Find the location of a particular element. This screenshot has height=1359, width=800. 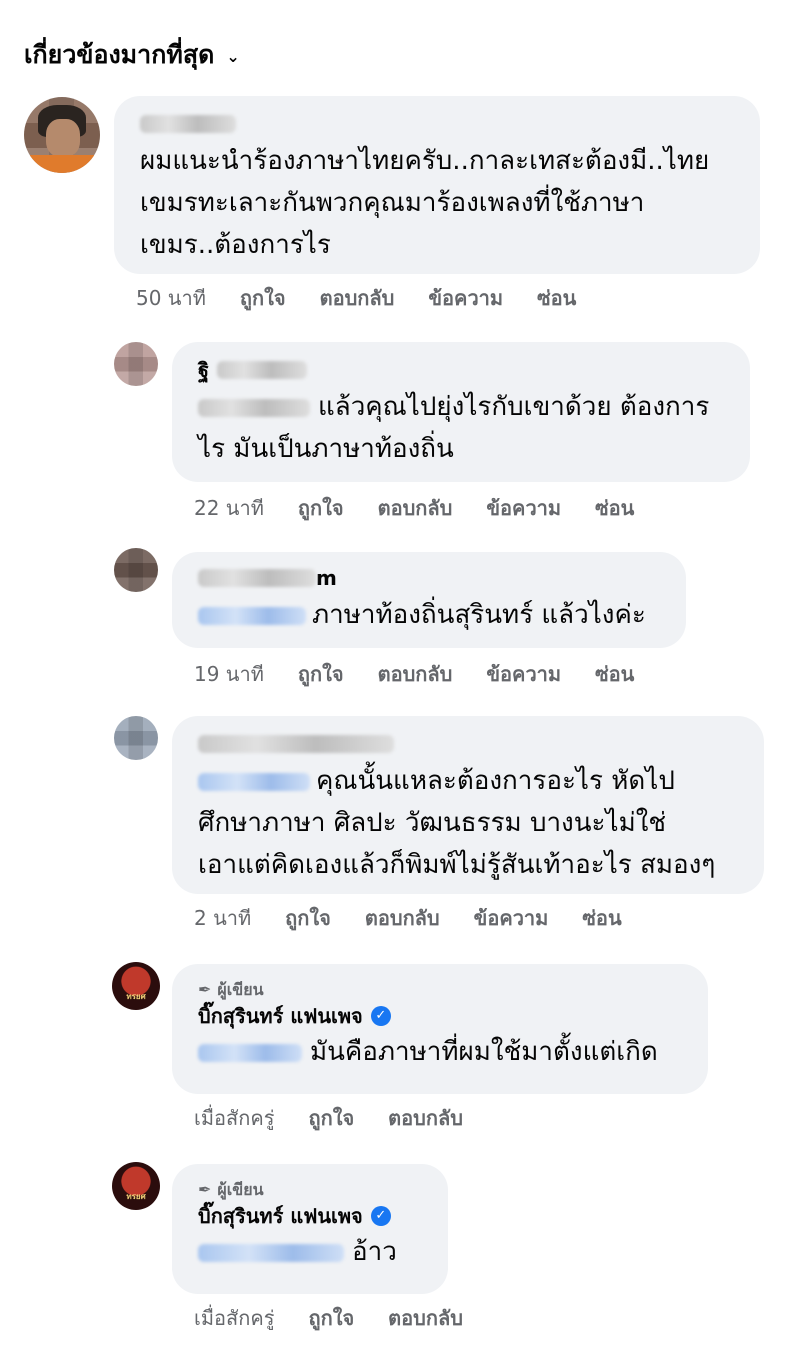

comment-text: ภาษาท้องถิ่นสุรินทร์ แล้วไงค่ะ is located at coordinates (431, 615).